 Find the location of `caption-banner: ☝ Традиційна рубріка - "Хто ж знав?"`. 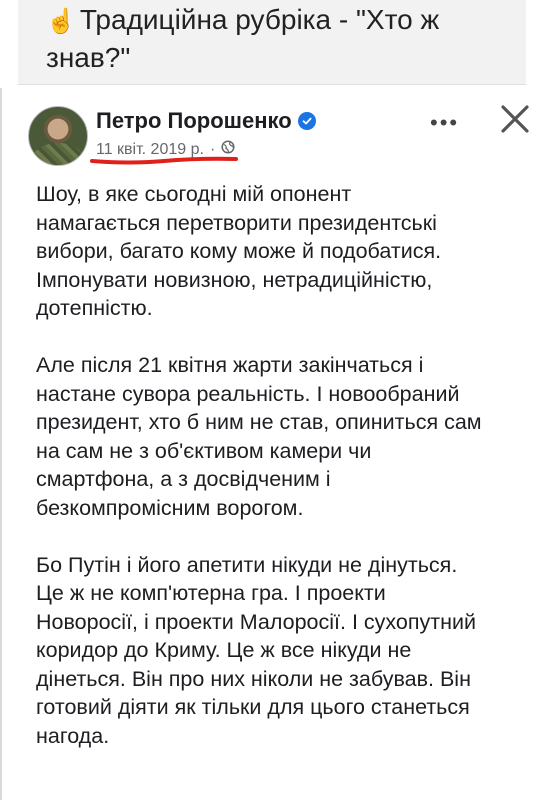

caption-banner: ☝ Традиційна рубріка - "Хто ж знав?" is located at coordinates (272, 42).